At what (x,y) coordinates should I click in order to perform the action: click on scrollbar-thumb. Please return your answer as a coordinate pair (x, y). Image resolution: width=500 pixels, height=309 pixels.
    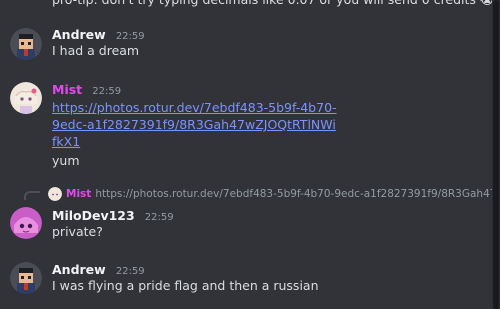
    Looking at the image, I should click on (496, 154).